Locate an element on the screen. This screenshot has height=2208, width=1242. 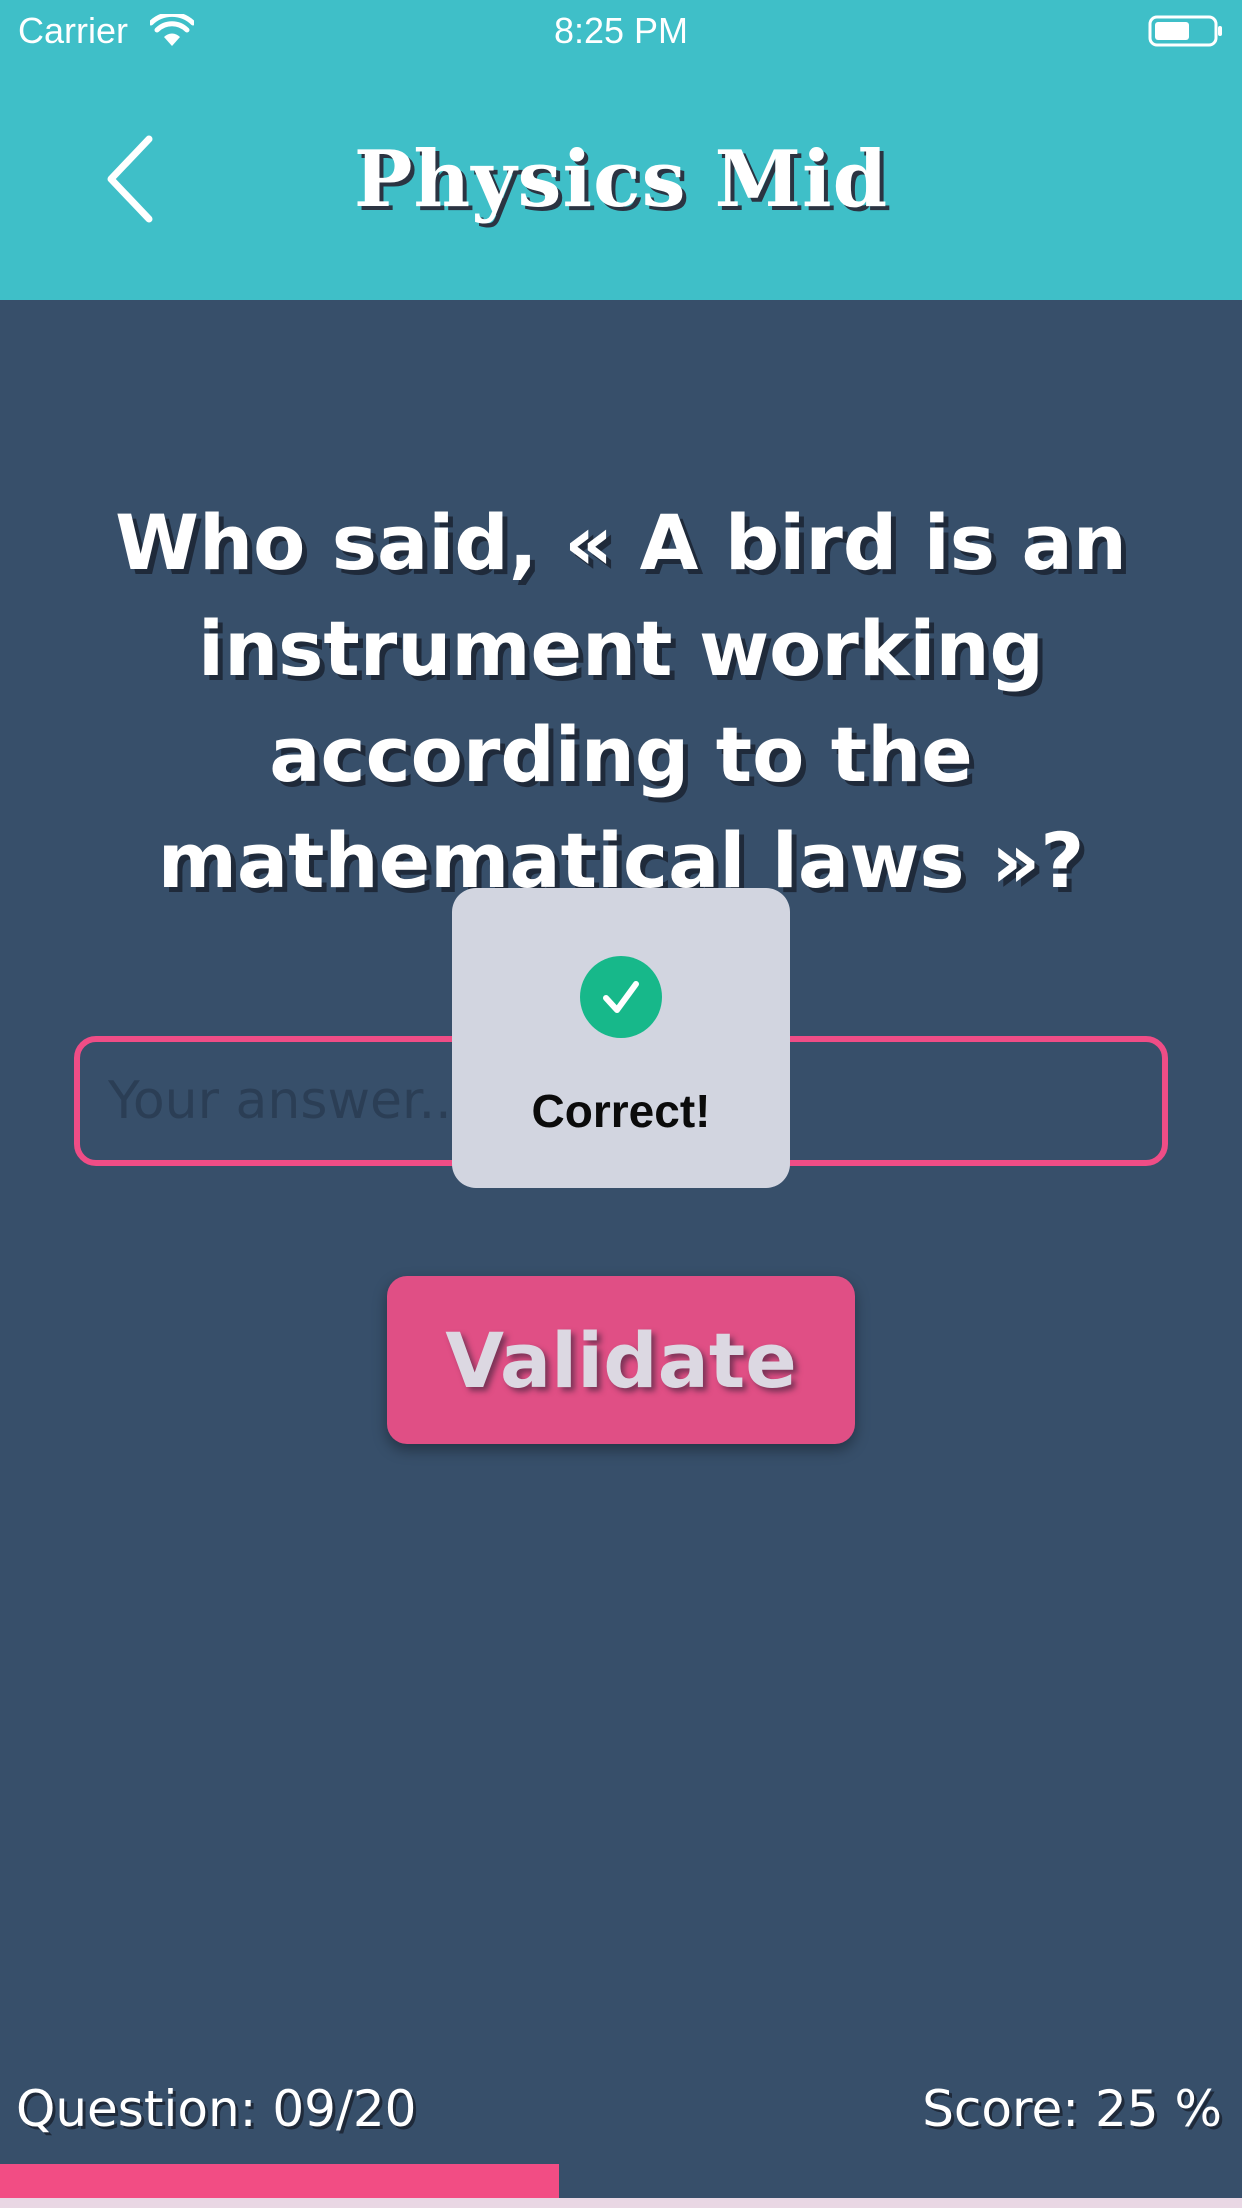
check-circle-icon is located at coordinates (621, 997).